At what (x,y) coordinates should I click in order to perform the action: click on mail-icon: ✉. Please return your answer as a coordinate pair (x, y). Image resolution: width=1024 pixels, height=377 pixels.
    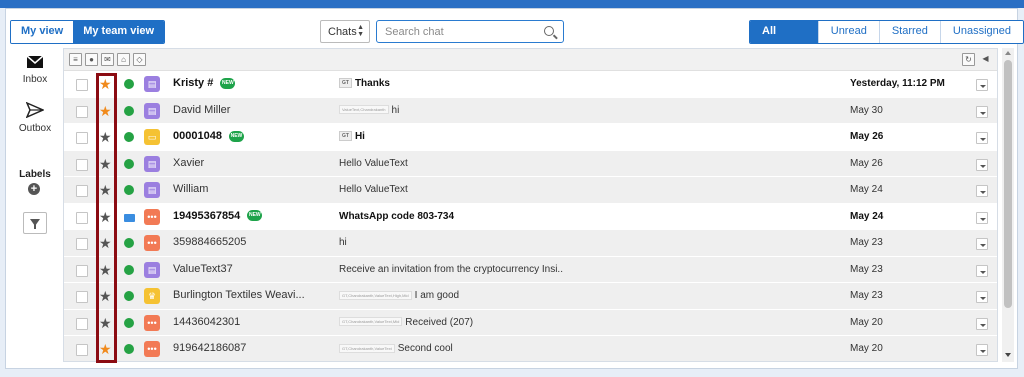
    Looking at the image, I should click on (107, 59).